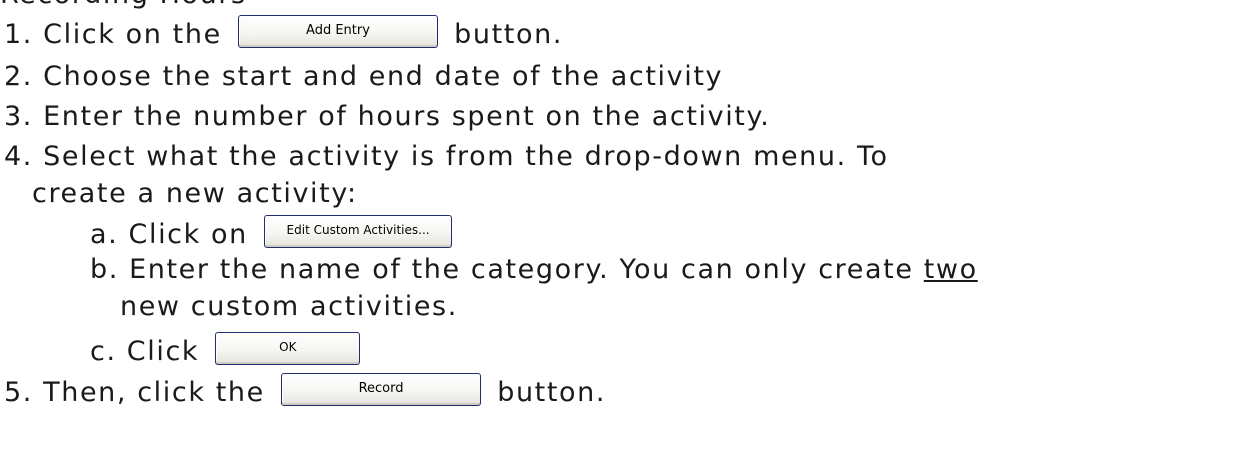  What do you see at coordinates (134, 392) in the screenshot?
I see `step-5-prefix: 5. Then, click the` at bounding box center [134, 392].